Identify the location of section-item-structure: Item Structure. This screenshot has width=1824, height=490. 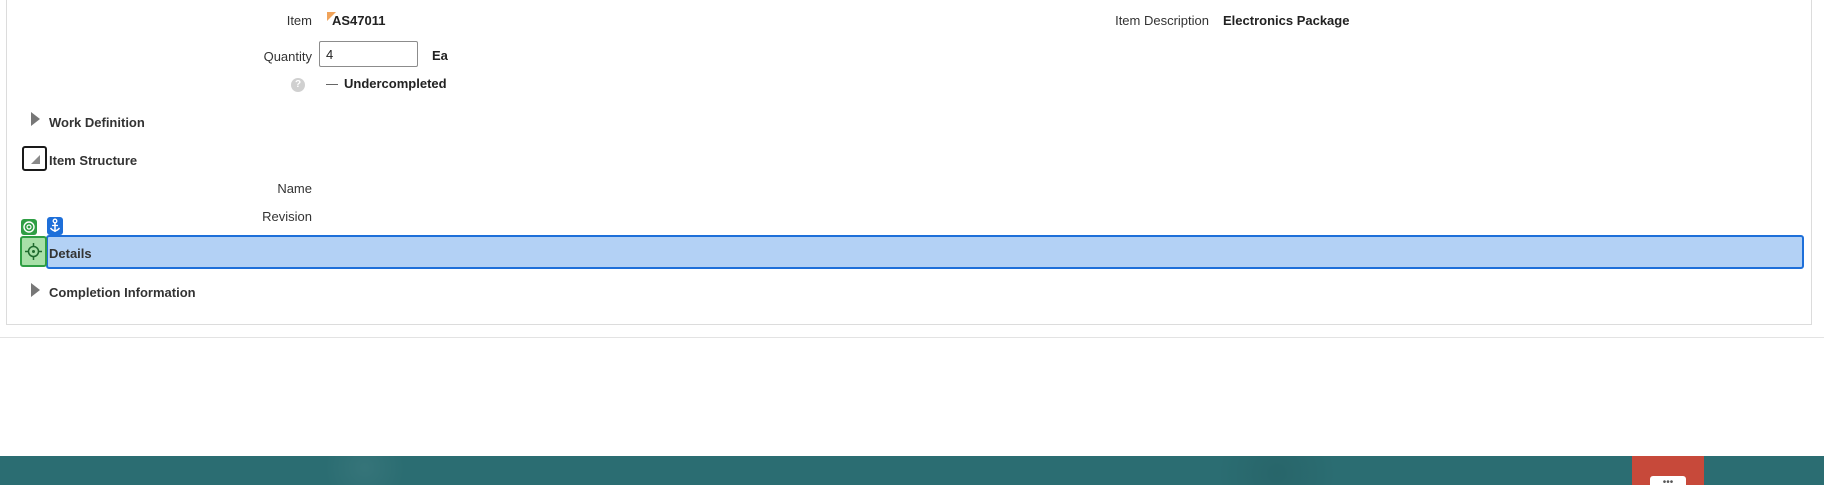
(93, 160).